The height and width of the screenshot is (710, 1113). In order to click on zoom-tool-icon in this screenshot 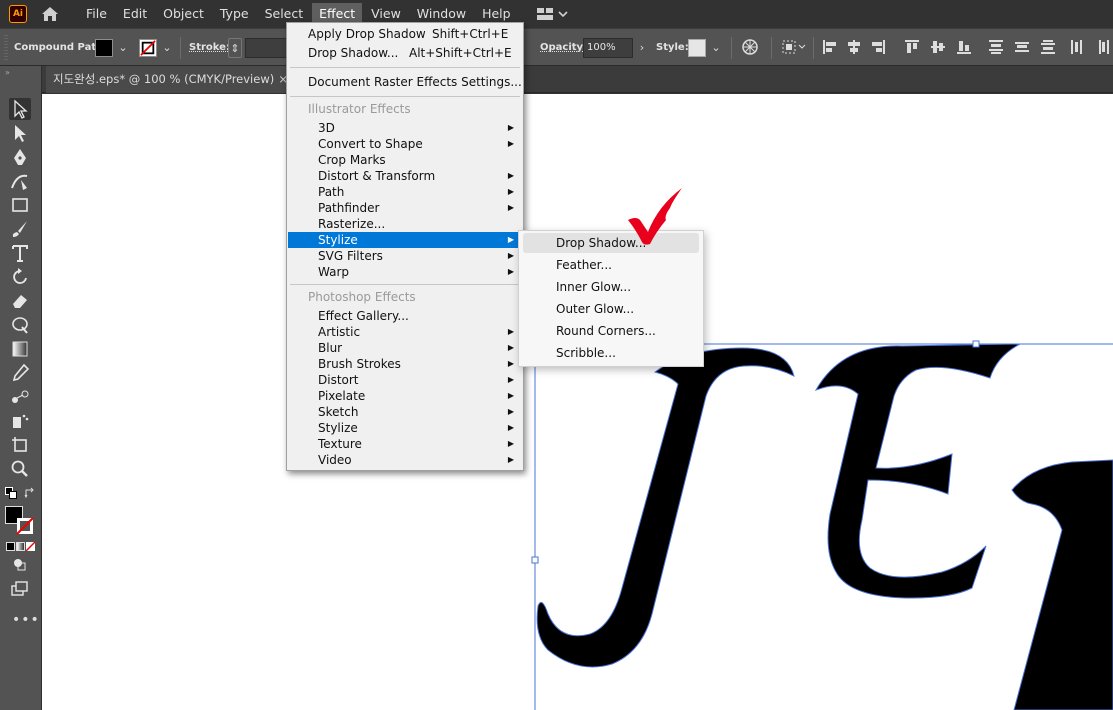, I will do `click(20, 469)`.